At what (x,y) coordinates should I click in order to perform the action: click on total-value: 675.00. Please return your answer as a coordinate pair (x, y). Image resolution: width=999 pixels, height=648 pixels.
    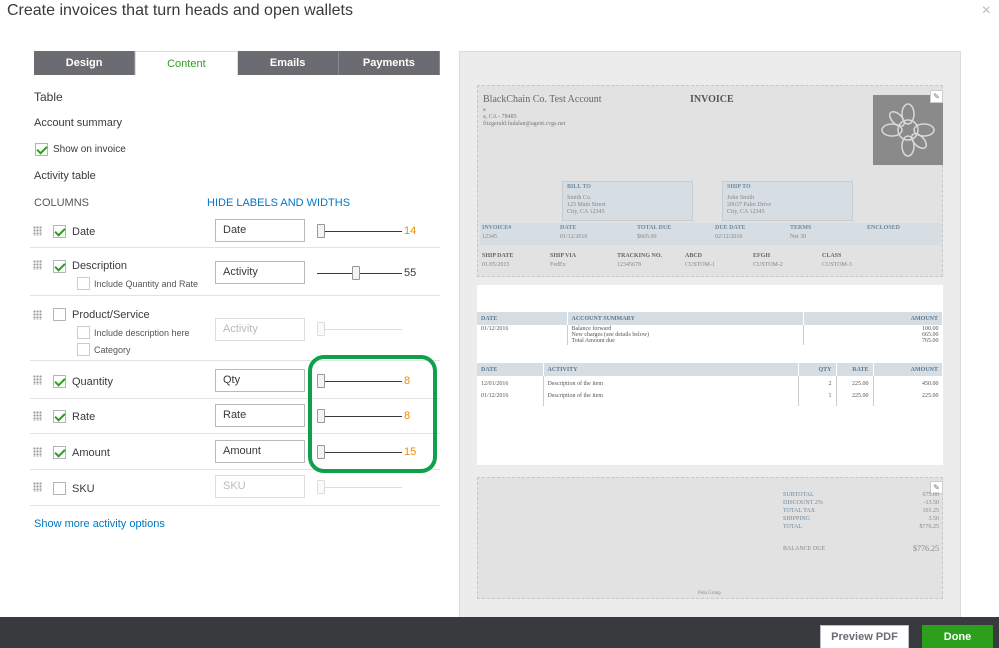
    Looking at the image, I should click on (931, 495).